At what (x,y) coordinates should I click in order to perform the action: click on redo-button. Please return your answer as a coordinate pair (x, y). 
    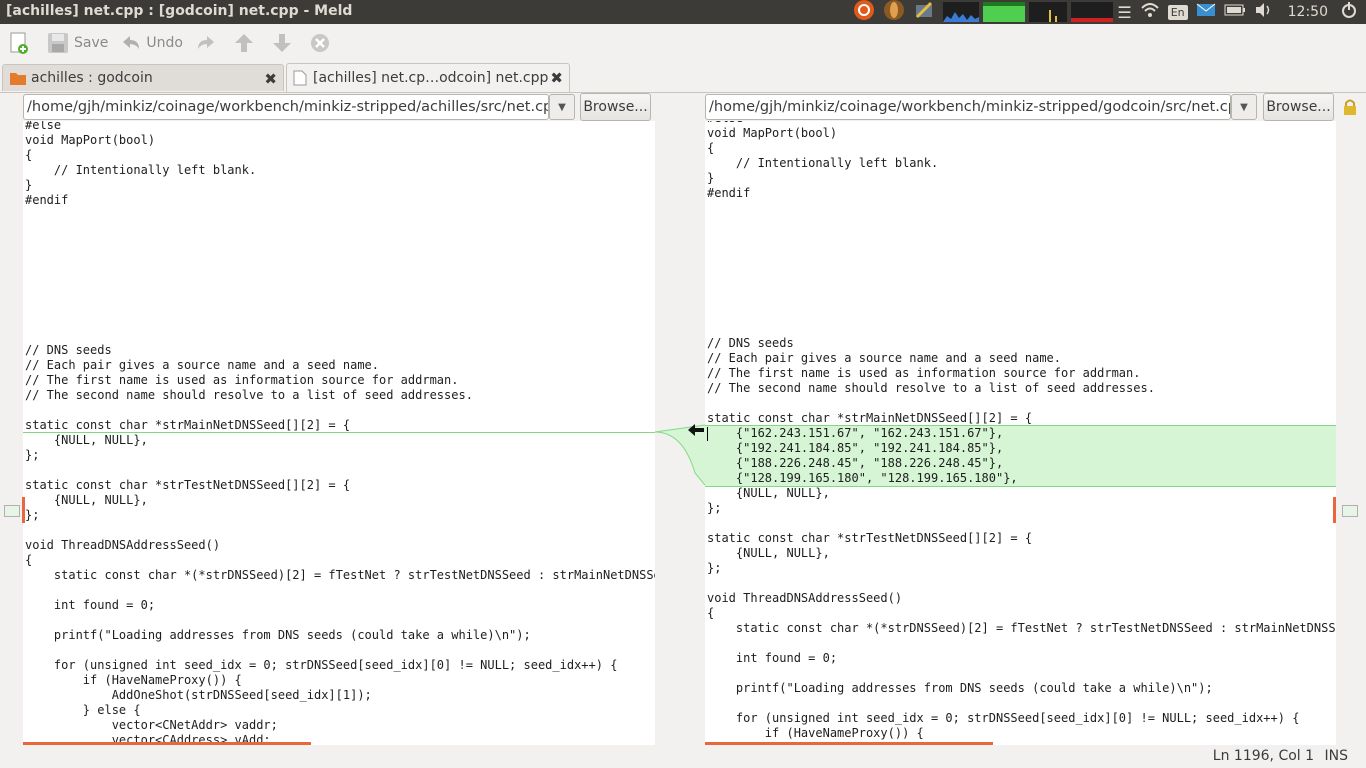
    Looking at the image, I should click on (208, 43).